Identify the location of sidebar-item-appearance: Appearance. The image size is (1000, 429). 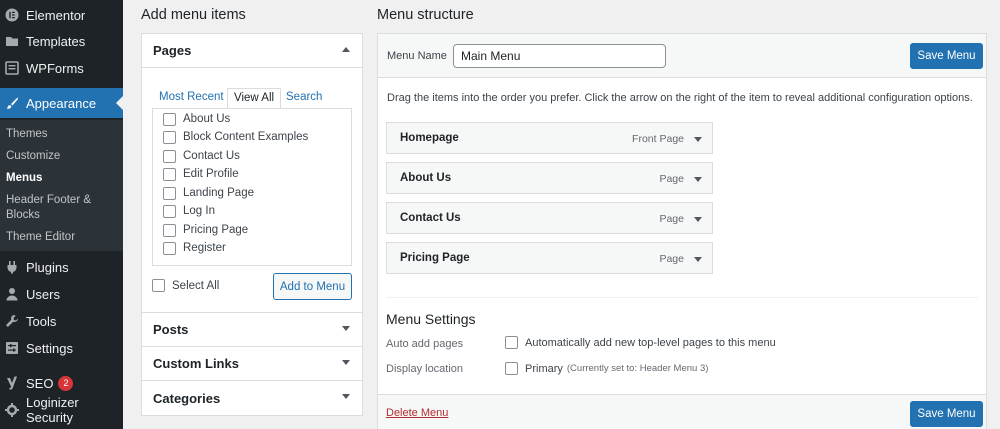
(61, 103).